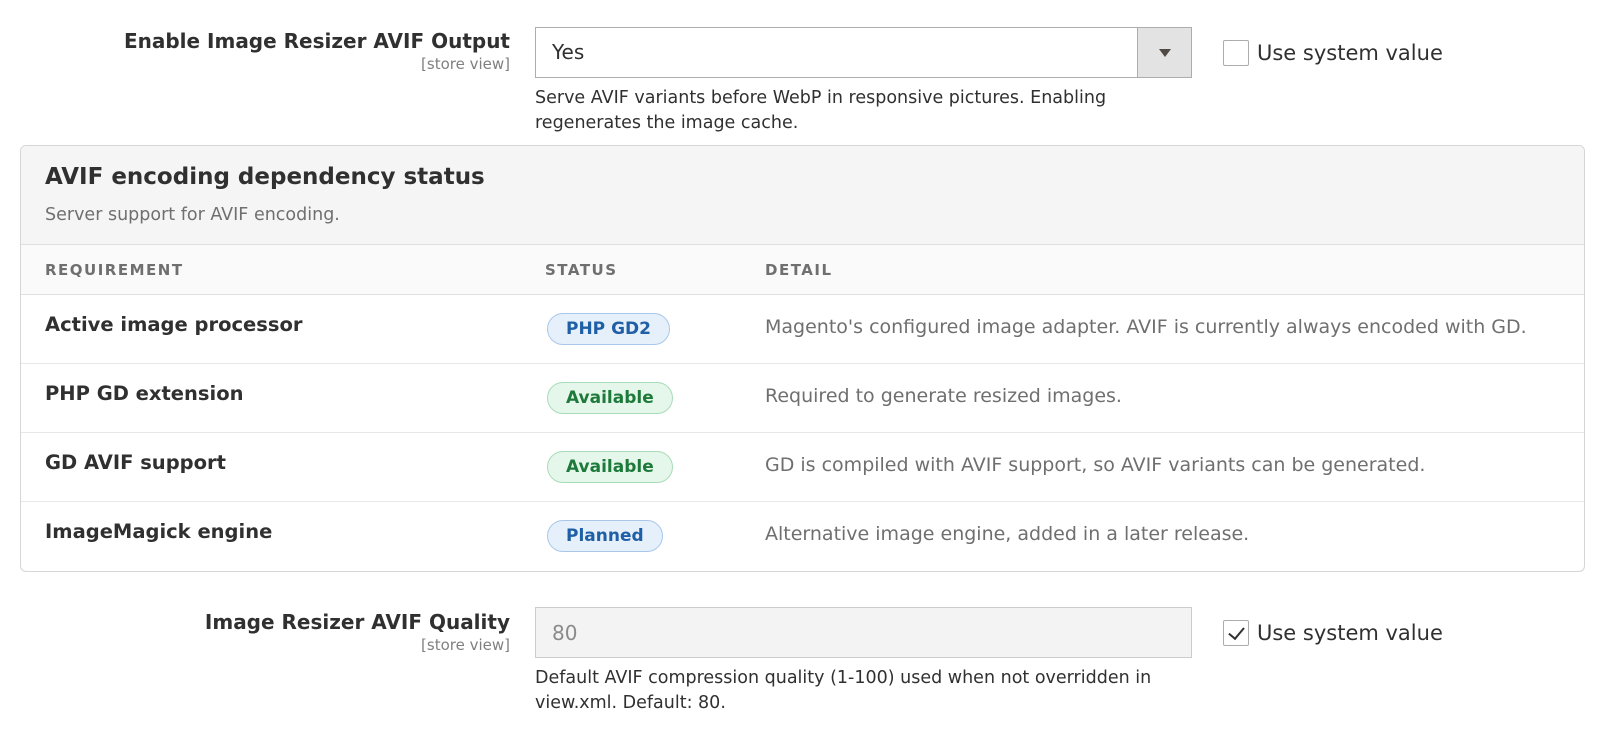 The image size is (1600, 742). Describe the element at coordinates (565, 633) in the screenshot. I see `avif-quality-input-value: 80` at that location.